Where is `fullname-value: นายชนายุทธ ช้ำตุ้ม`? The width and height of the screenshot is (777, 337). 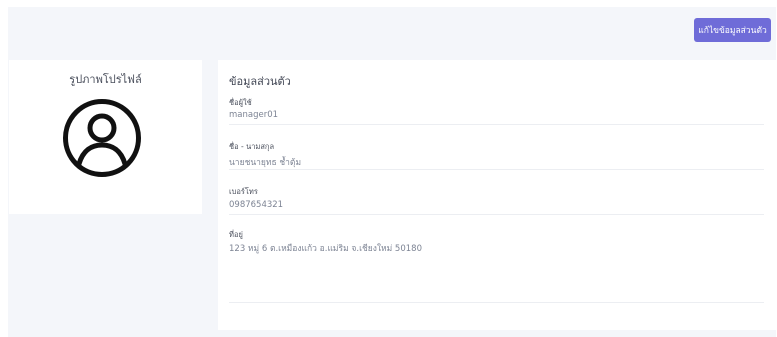
fullname-value: นายชนายุทธ ช้ำตุ้ม is located at coordinates (265, 163).